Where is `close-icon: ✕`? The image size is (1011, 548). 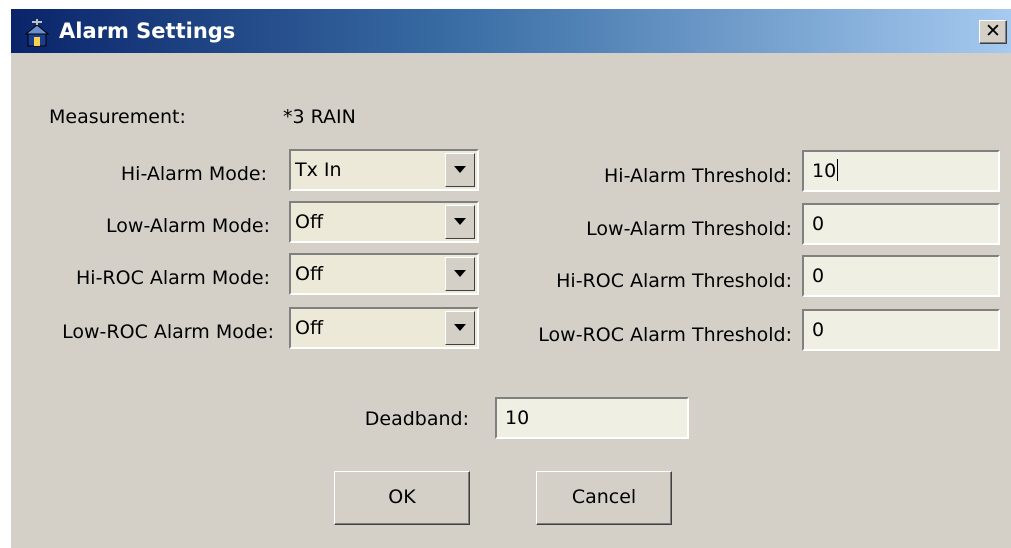
close-icon: ✕ is located at coordinates (993, 31).